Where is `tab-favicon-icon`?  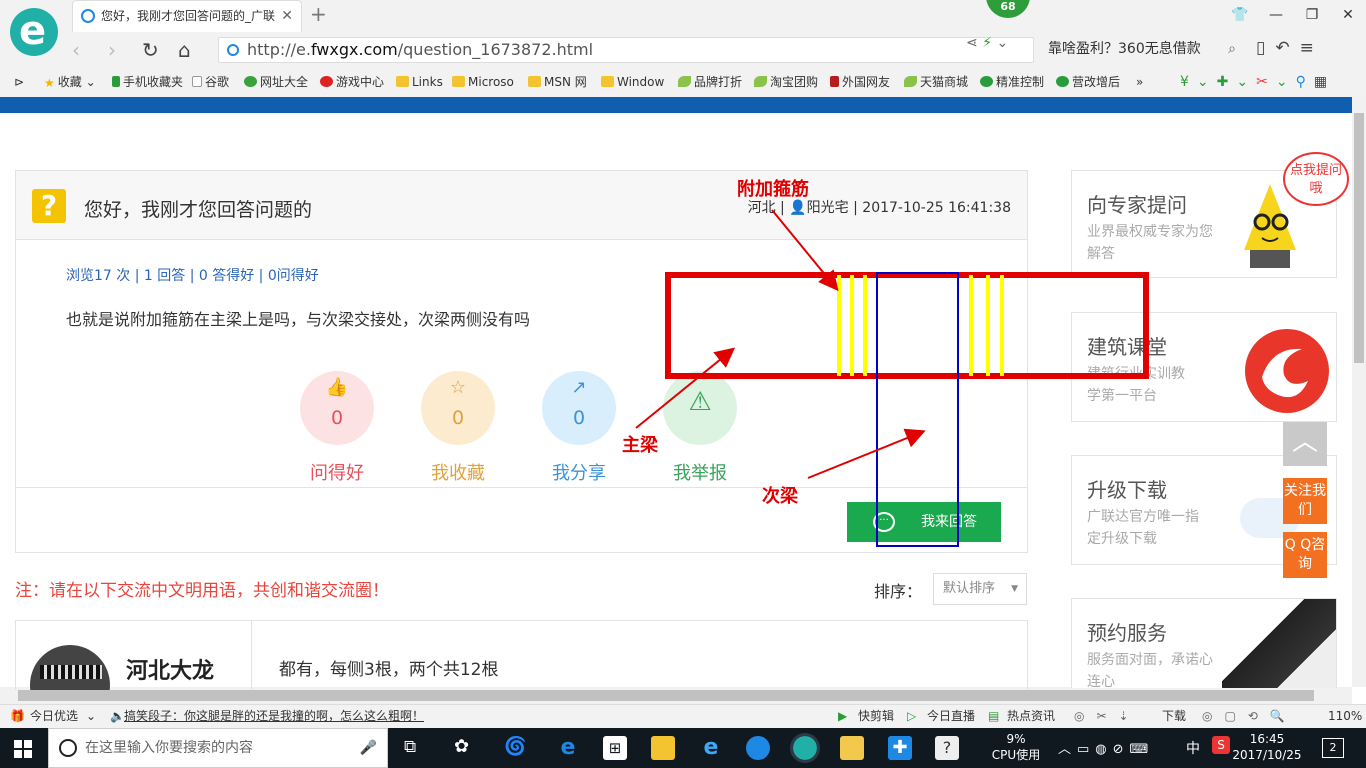 tab-favicon-icon is located at coordinates (88, 16).